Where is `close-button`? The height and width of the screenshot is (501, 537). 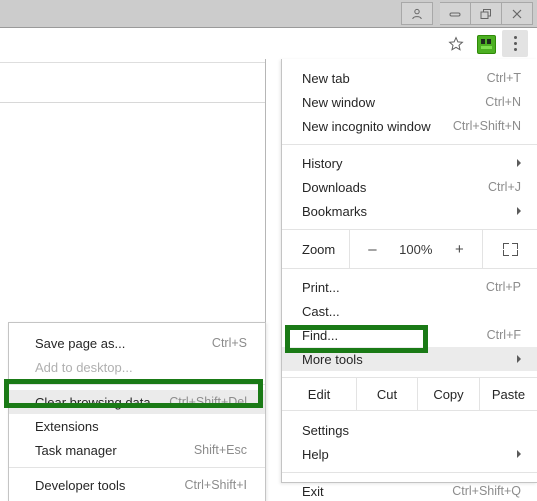 close-button is located at coordinates (517, 13).